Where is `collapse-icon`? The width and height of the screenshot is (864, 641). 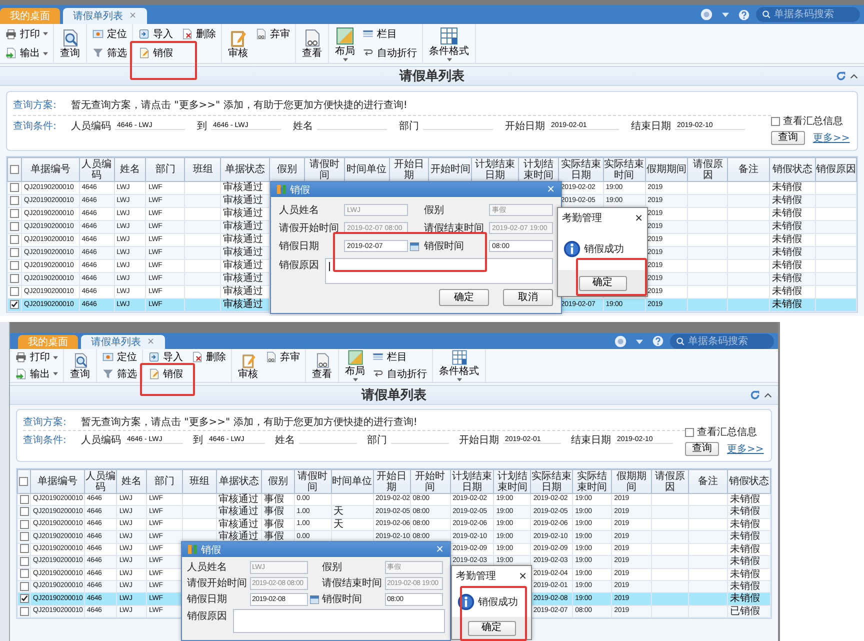 collapse-icon is located at coordinates (768, 395).